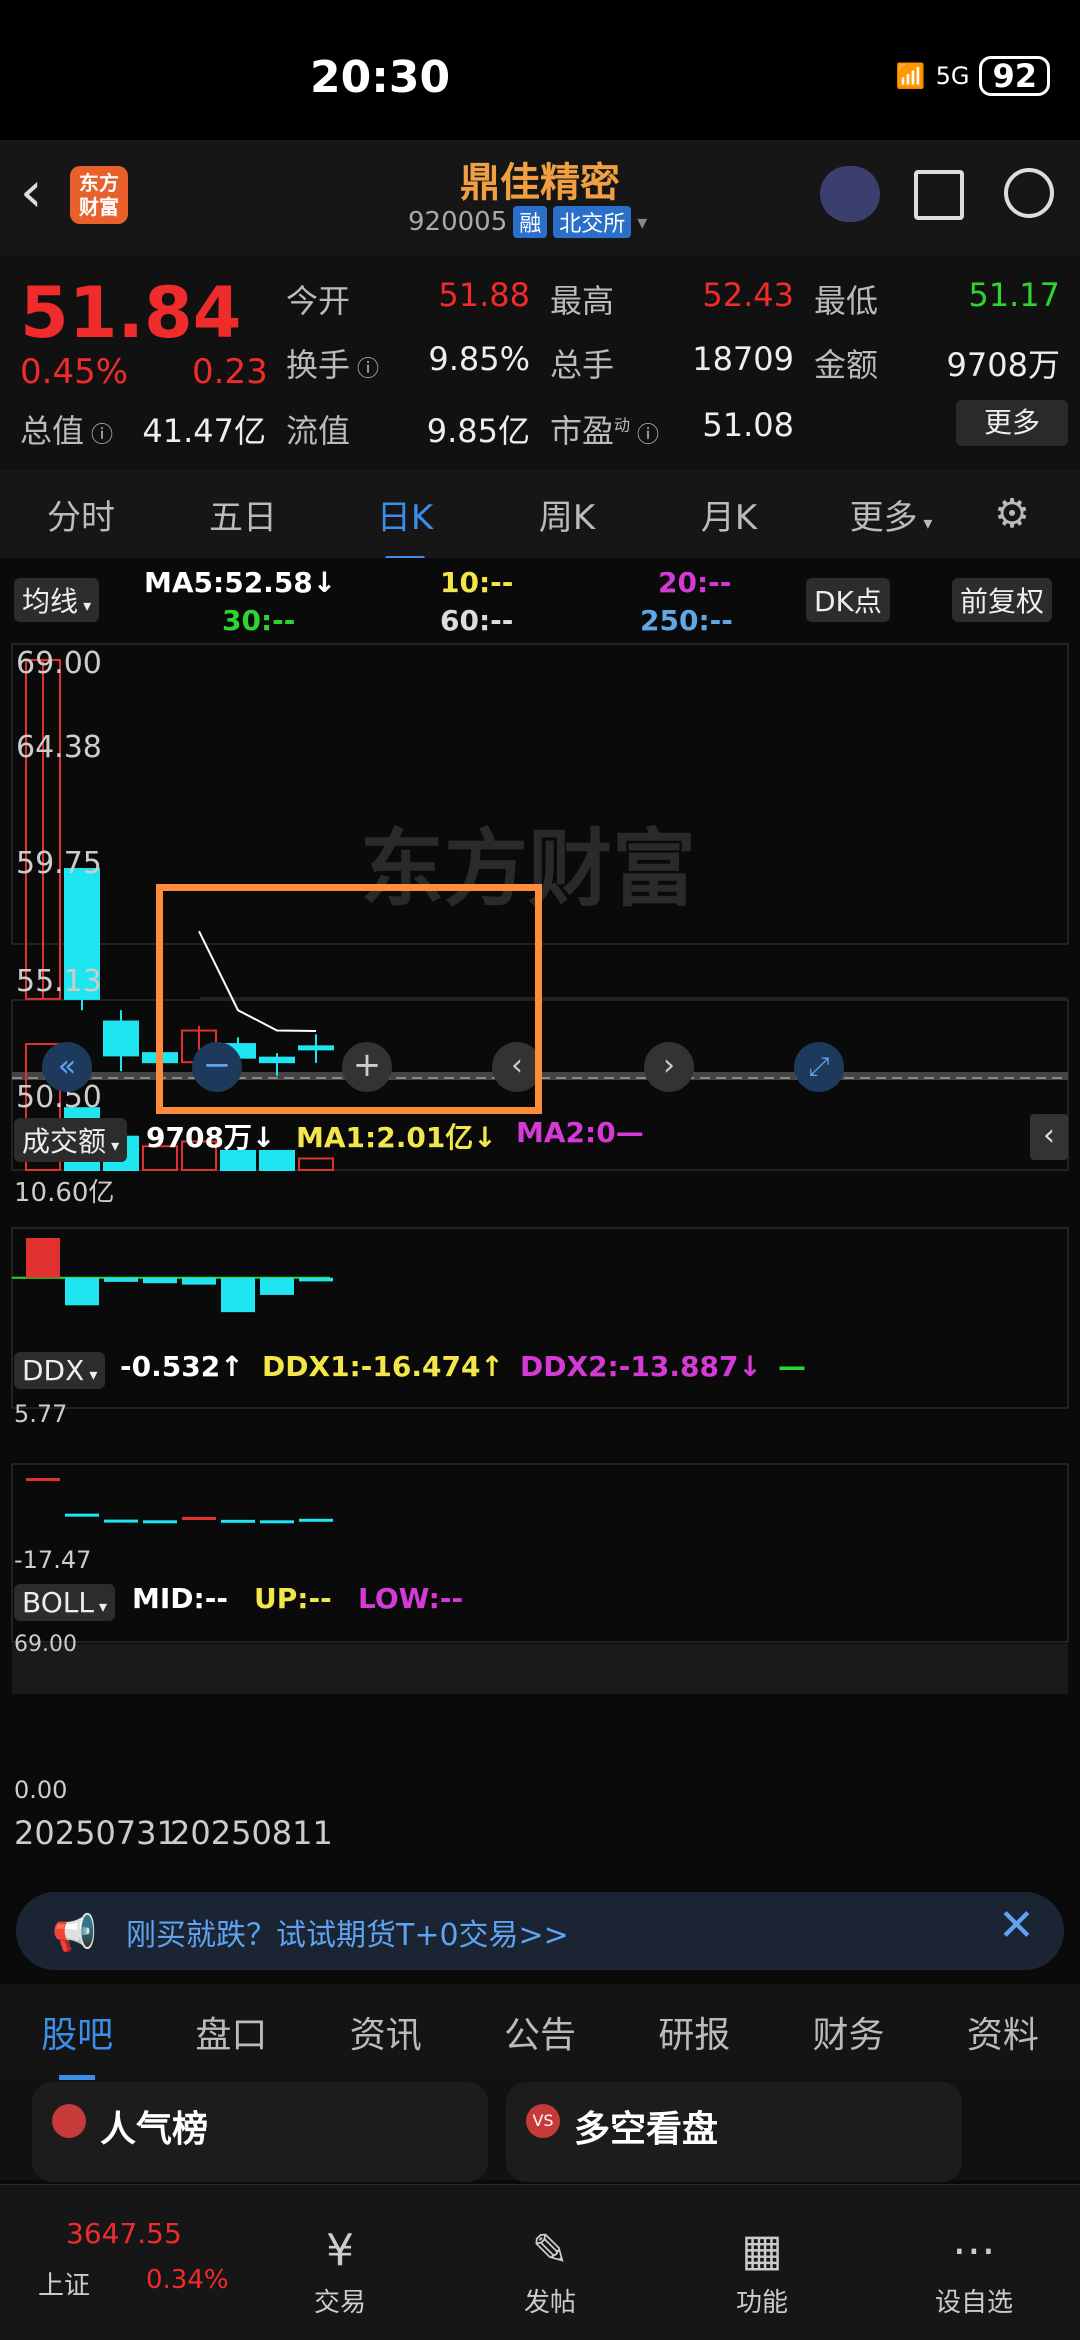 The image size is (1080, 2340). Describe the element at coordinates (622, 425) in the screenshot. I see `pe-dynamic-sup: 动` at that location.